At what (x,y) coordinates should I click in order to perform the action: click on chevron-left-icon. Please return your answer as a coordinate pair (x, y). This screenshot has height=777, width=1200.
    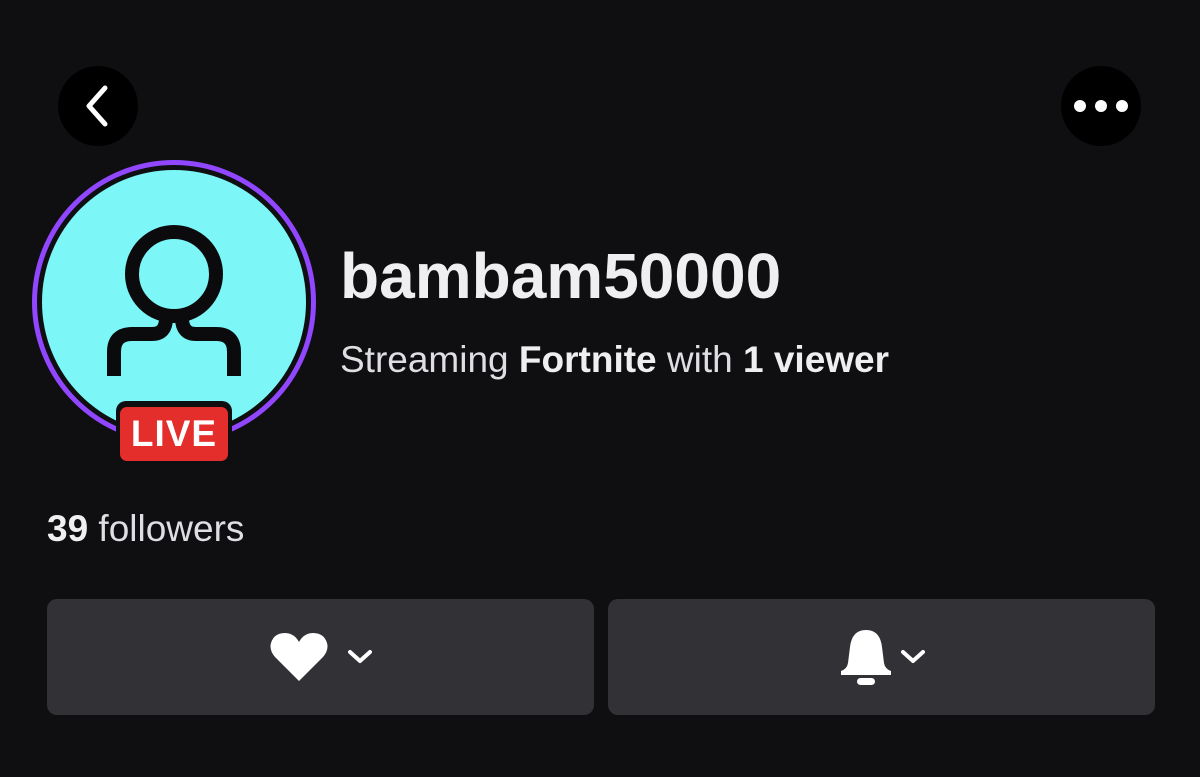
    Looking at the image, I should click on (98, 106).